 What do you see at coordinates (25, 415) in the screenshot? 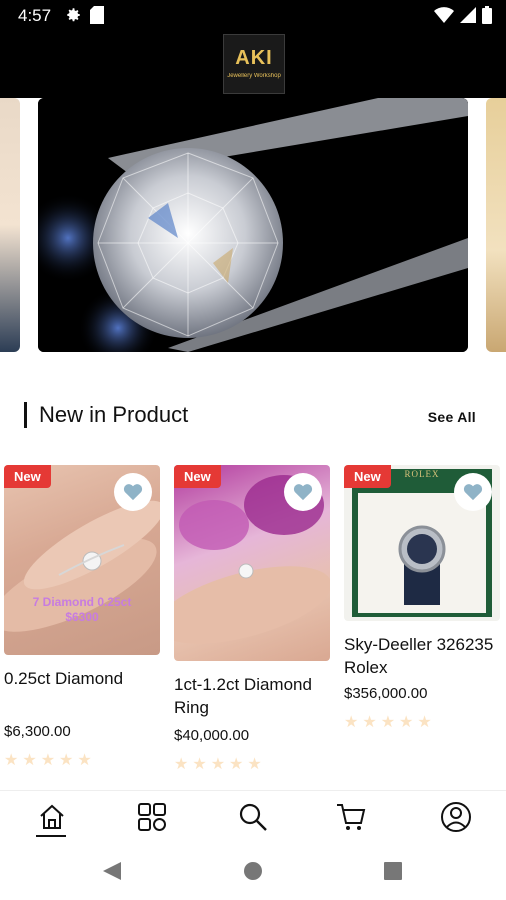
I see `section-accent-bar` at bounding box center [25, 415].